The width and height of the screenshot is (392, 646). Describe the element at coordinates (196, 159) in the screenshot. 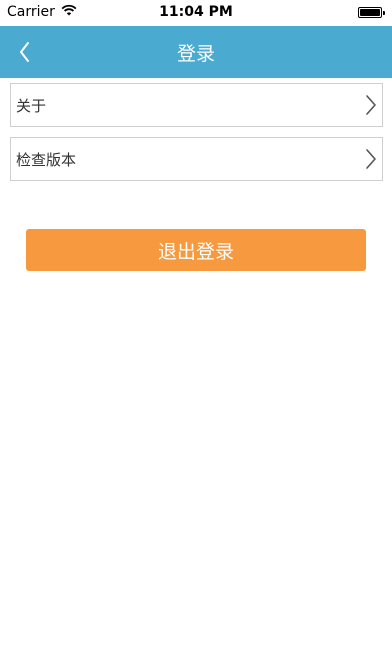

I see `list-item-check-version: 检查版本` at that location.